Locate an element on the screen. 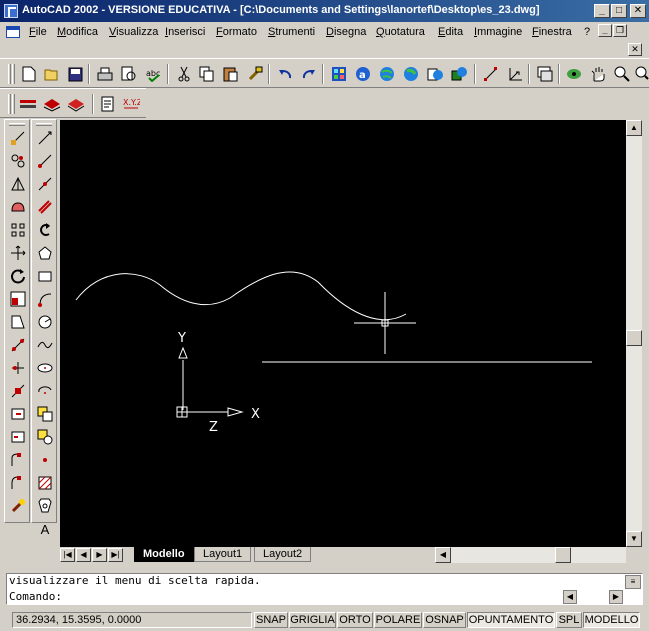  menu-inserisci: Inserisci is located at coordinates (185, 32).